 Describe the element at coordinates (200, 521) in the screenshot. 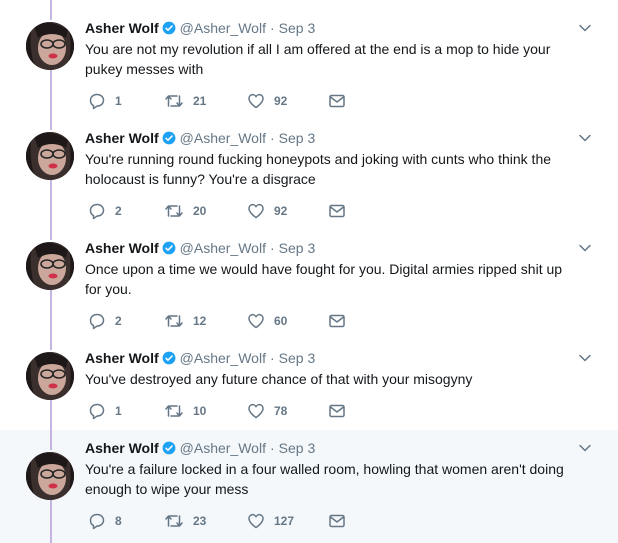

I see `retweet-count: 23` at that location.